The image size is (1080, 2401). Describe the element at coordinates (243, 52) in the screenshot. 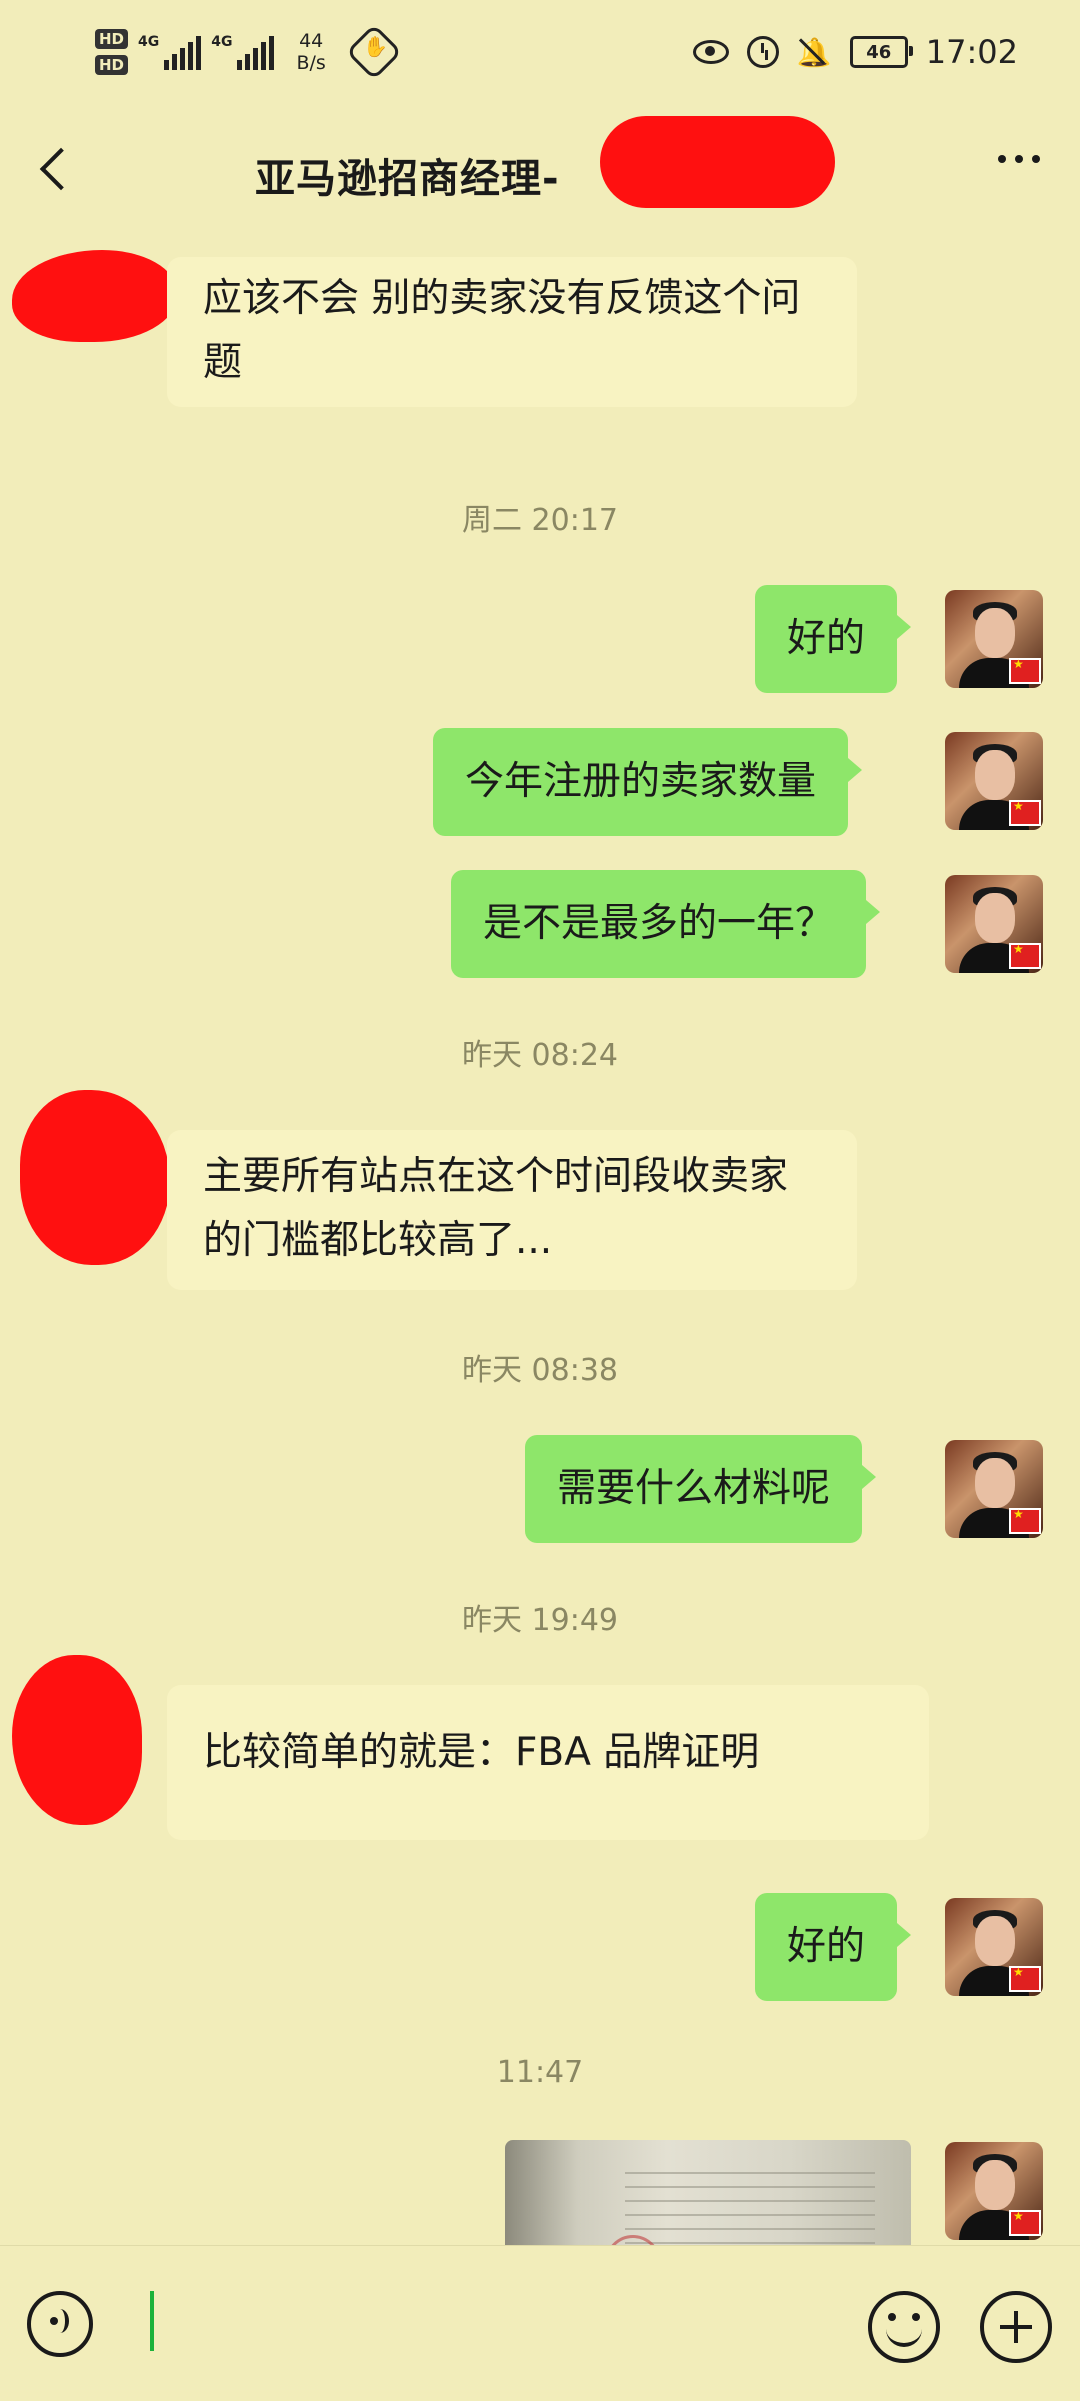

I see `signal-icon-2: 4G` at that location.